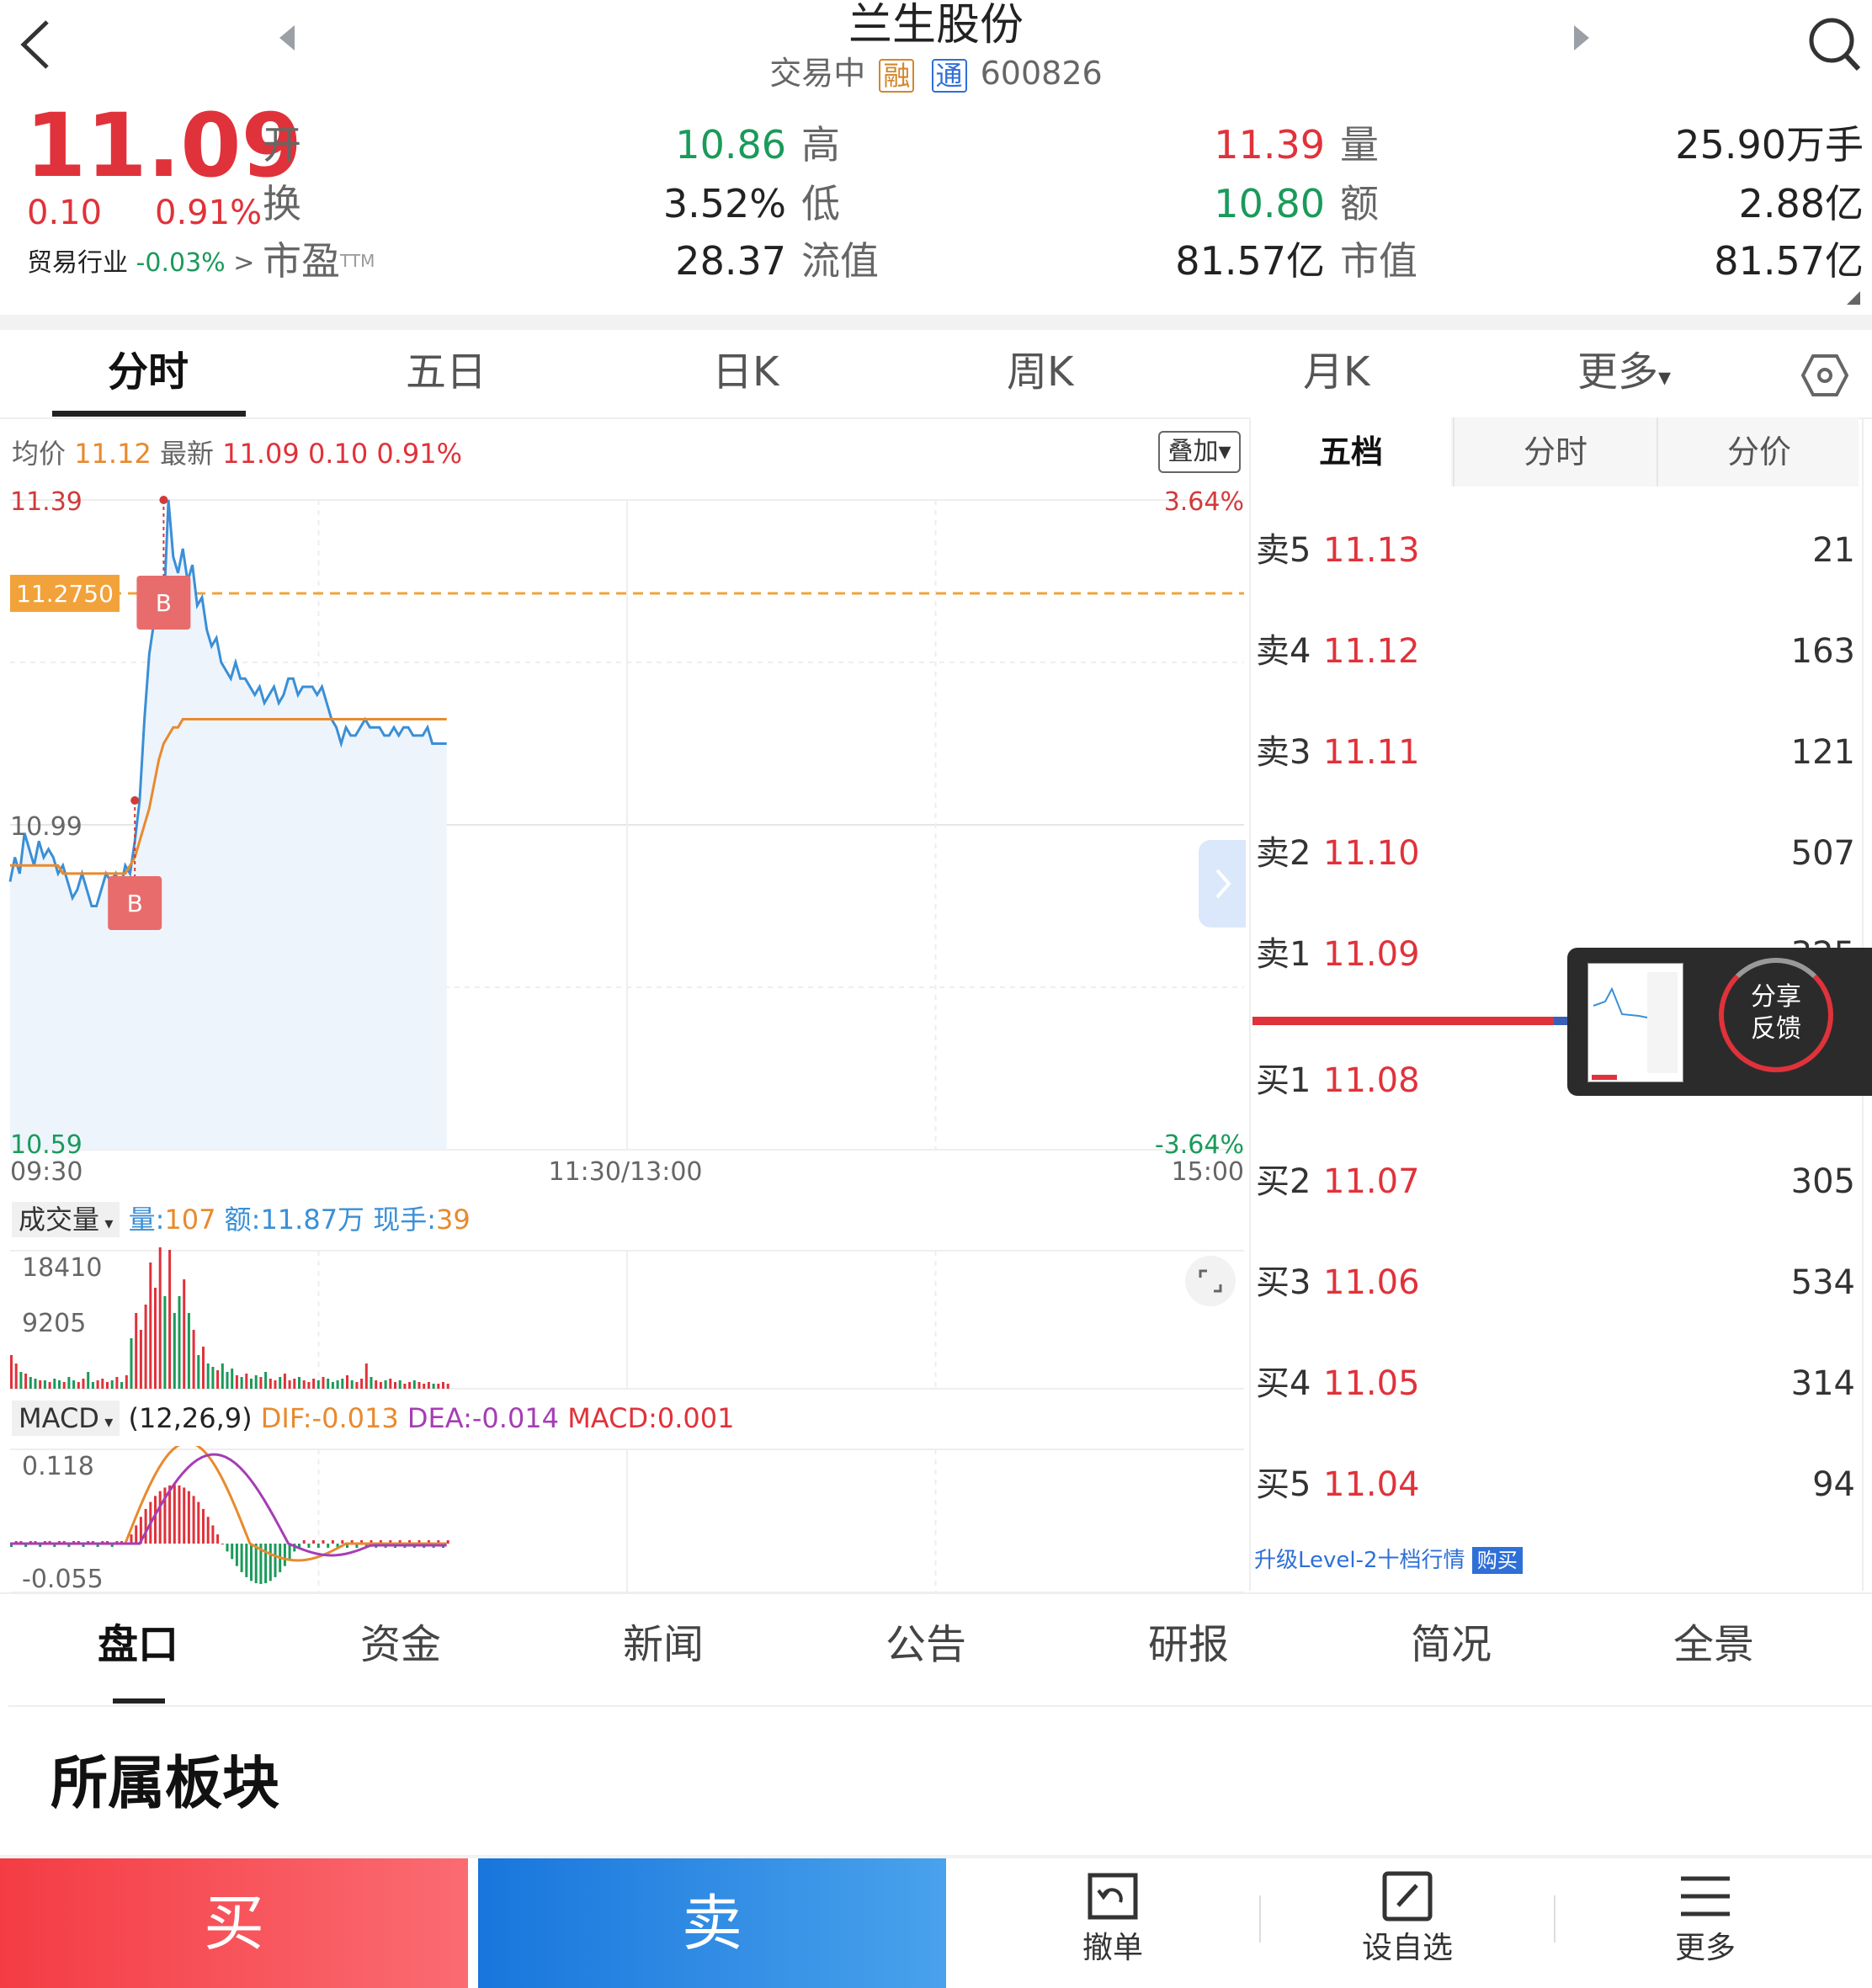  What do you see at coordinates (138, 1644) in the screenshot?
I see `tab-order-book: 盘口` at bounding box center [138, 1644].